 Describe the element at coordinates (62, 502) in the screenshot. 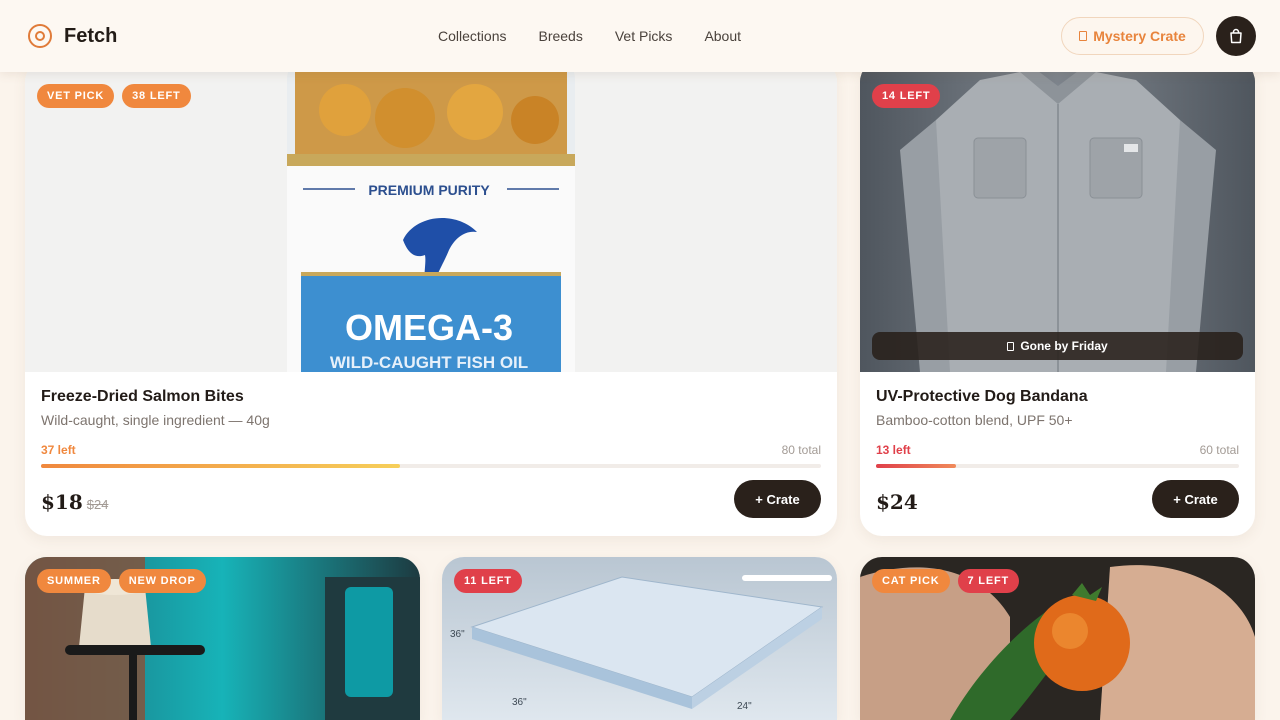

I see `current-price: $18` at that location.